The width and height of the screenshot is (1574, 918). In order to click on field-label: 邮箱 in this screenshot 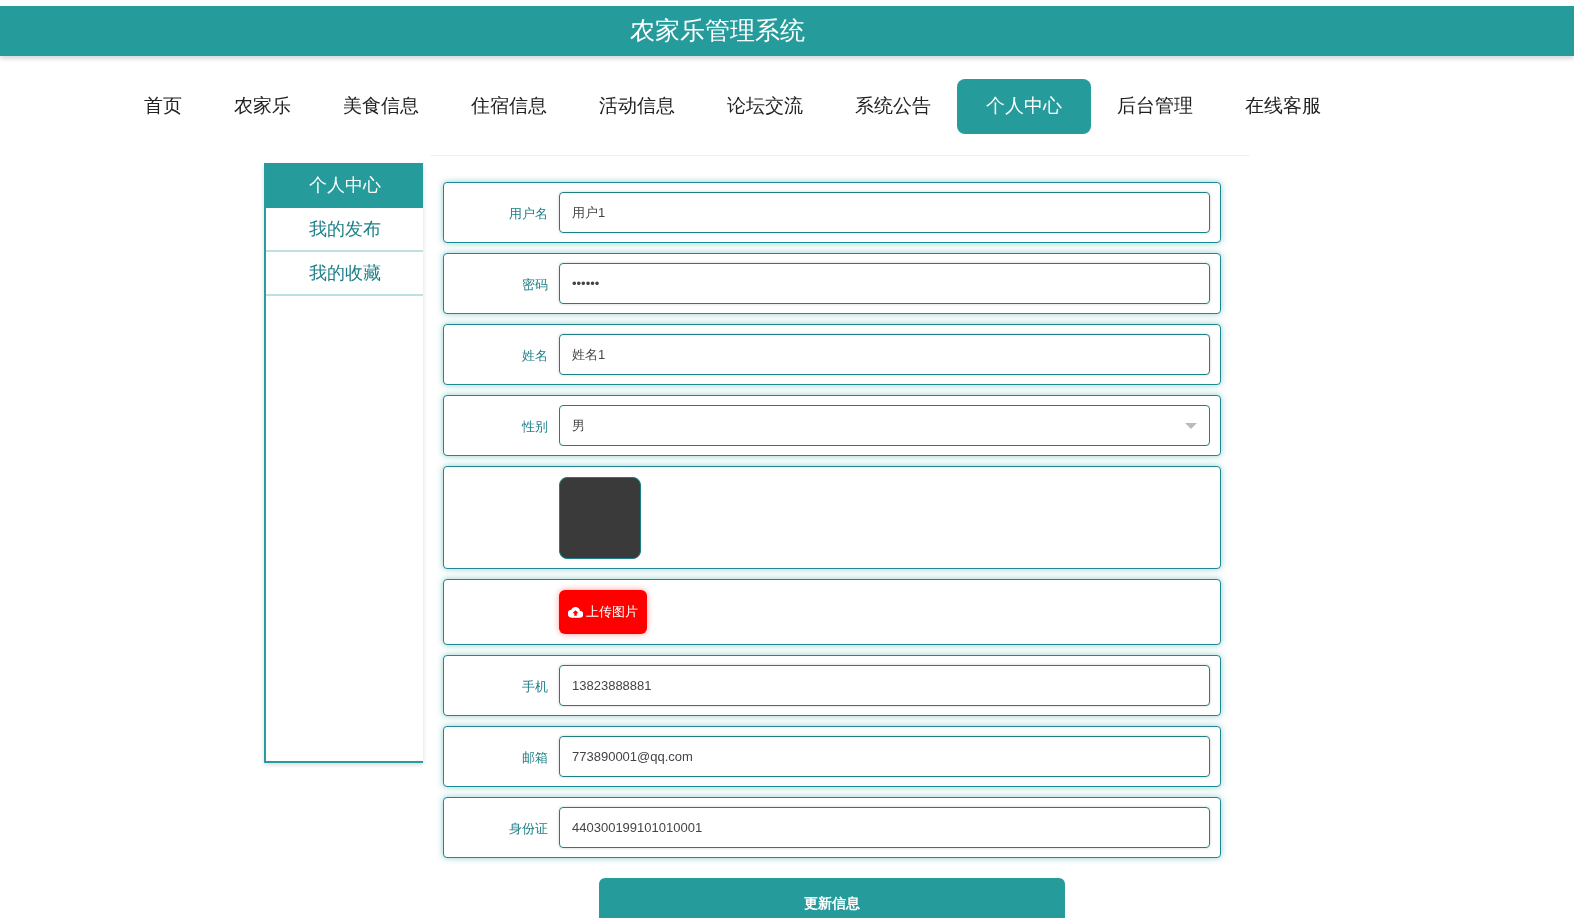, I will do `click(535, 757)`.